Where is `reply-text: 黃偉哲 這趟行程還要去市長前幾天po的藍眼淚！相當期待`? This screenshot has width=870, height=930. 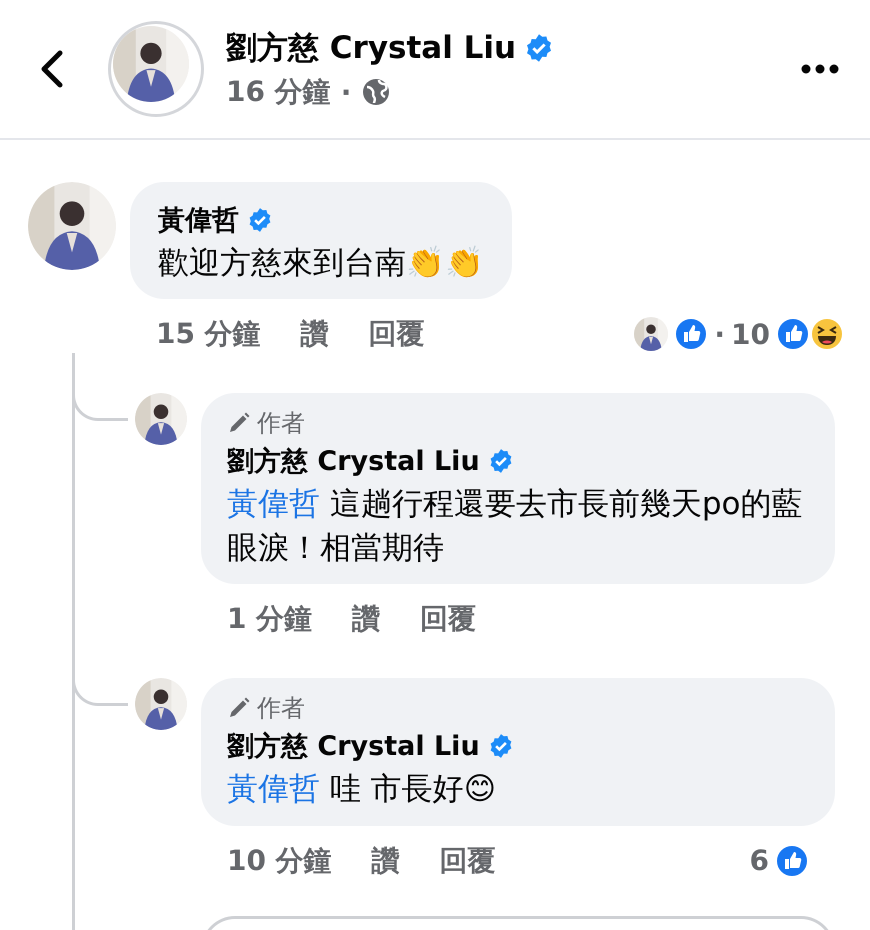
reply-text: 黃偉哲 這趟行程還要去市長前幾天po的藍眼淚！相當期待 is located at coordinates (515, 526).